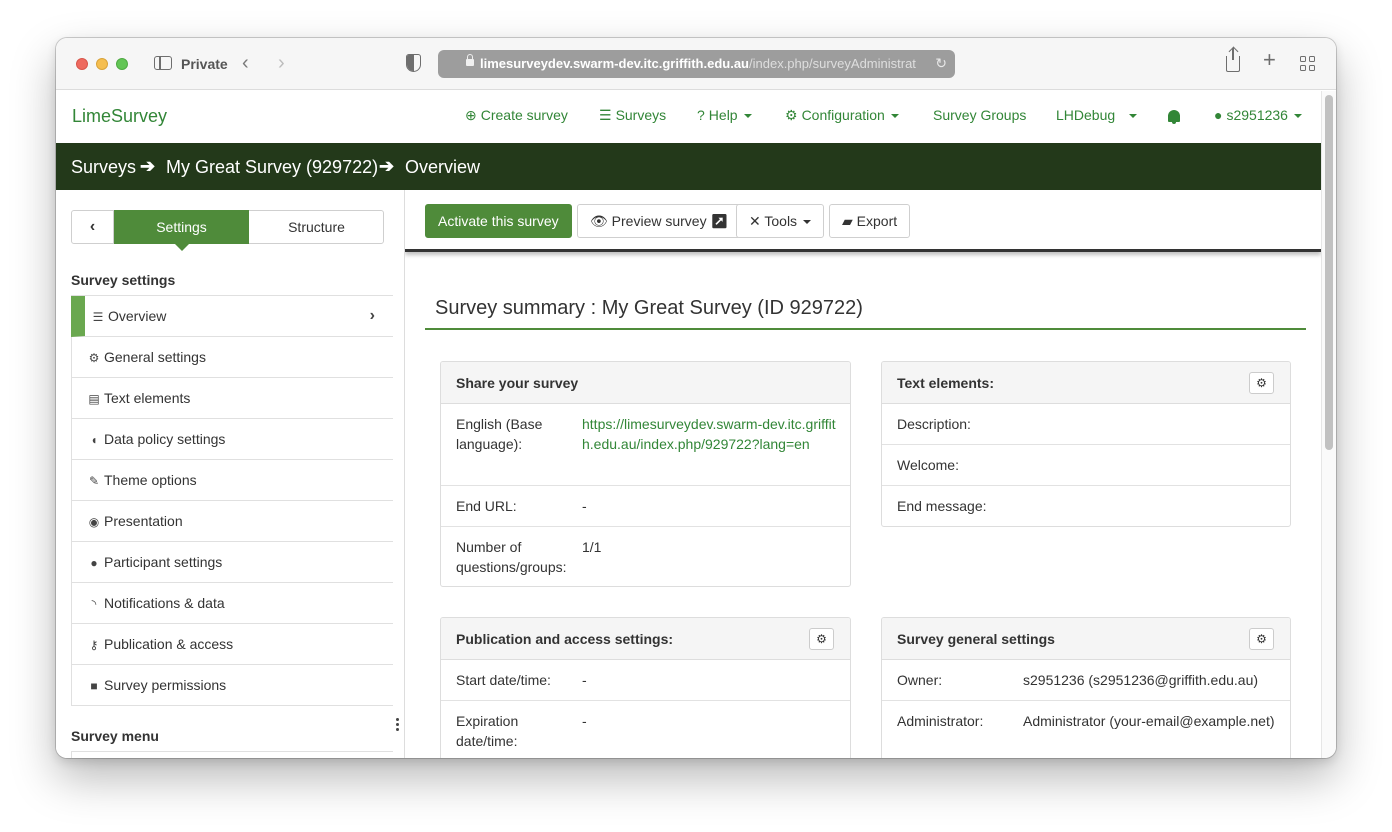  Describe the element at coordinates (1086, 424) in the screenshot. I see `table-row: Description:` at that location.